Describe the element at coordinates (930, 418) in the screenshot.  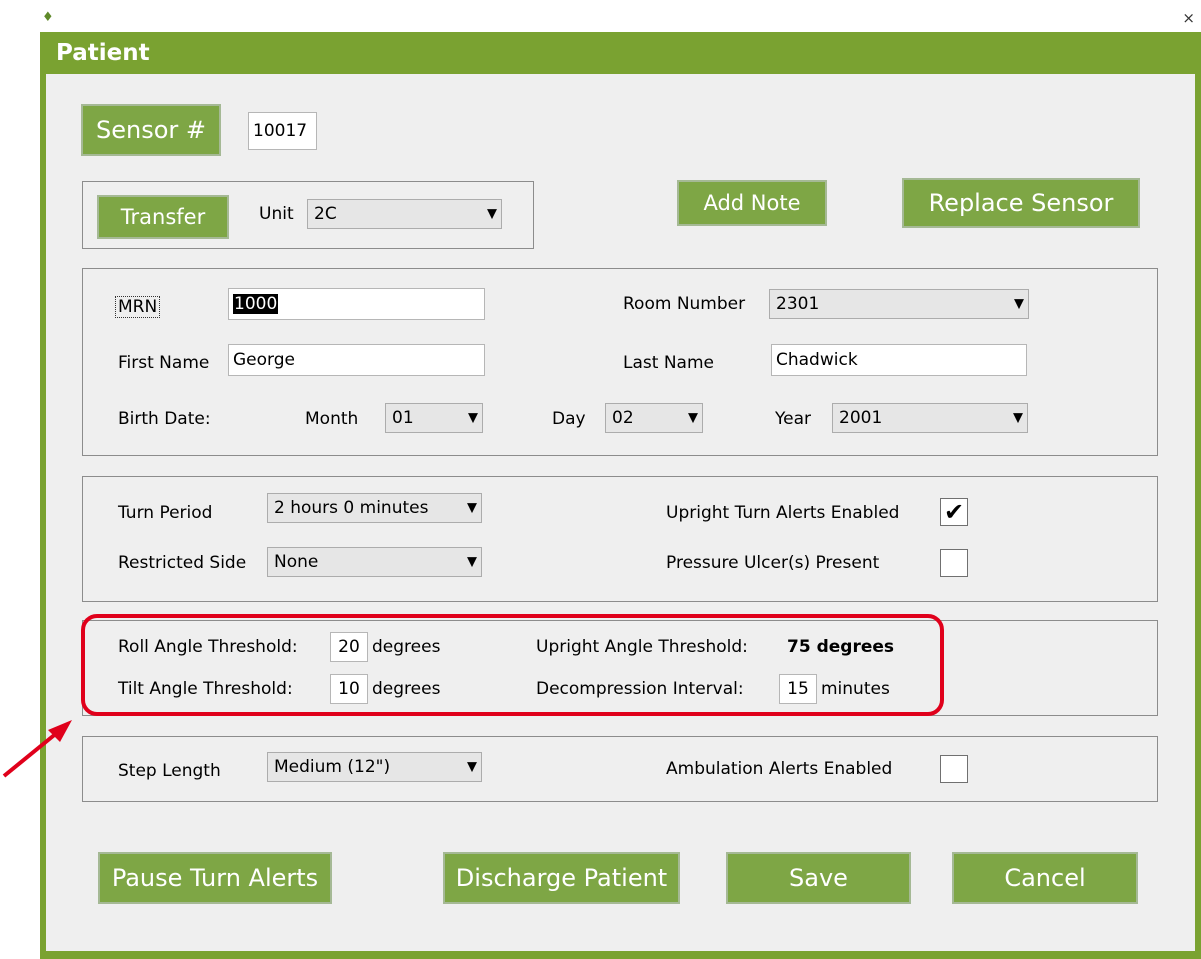
I see `year-dropdown: 2001 ▼` at that location.